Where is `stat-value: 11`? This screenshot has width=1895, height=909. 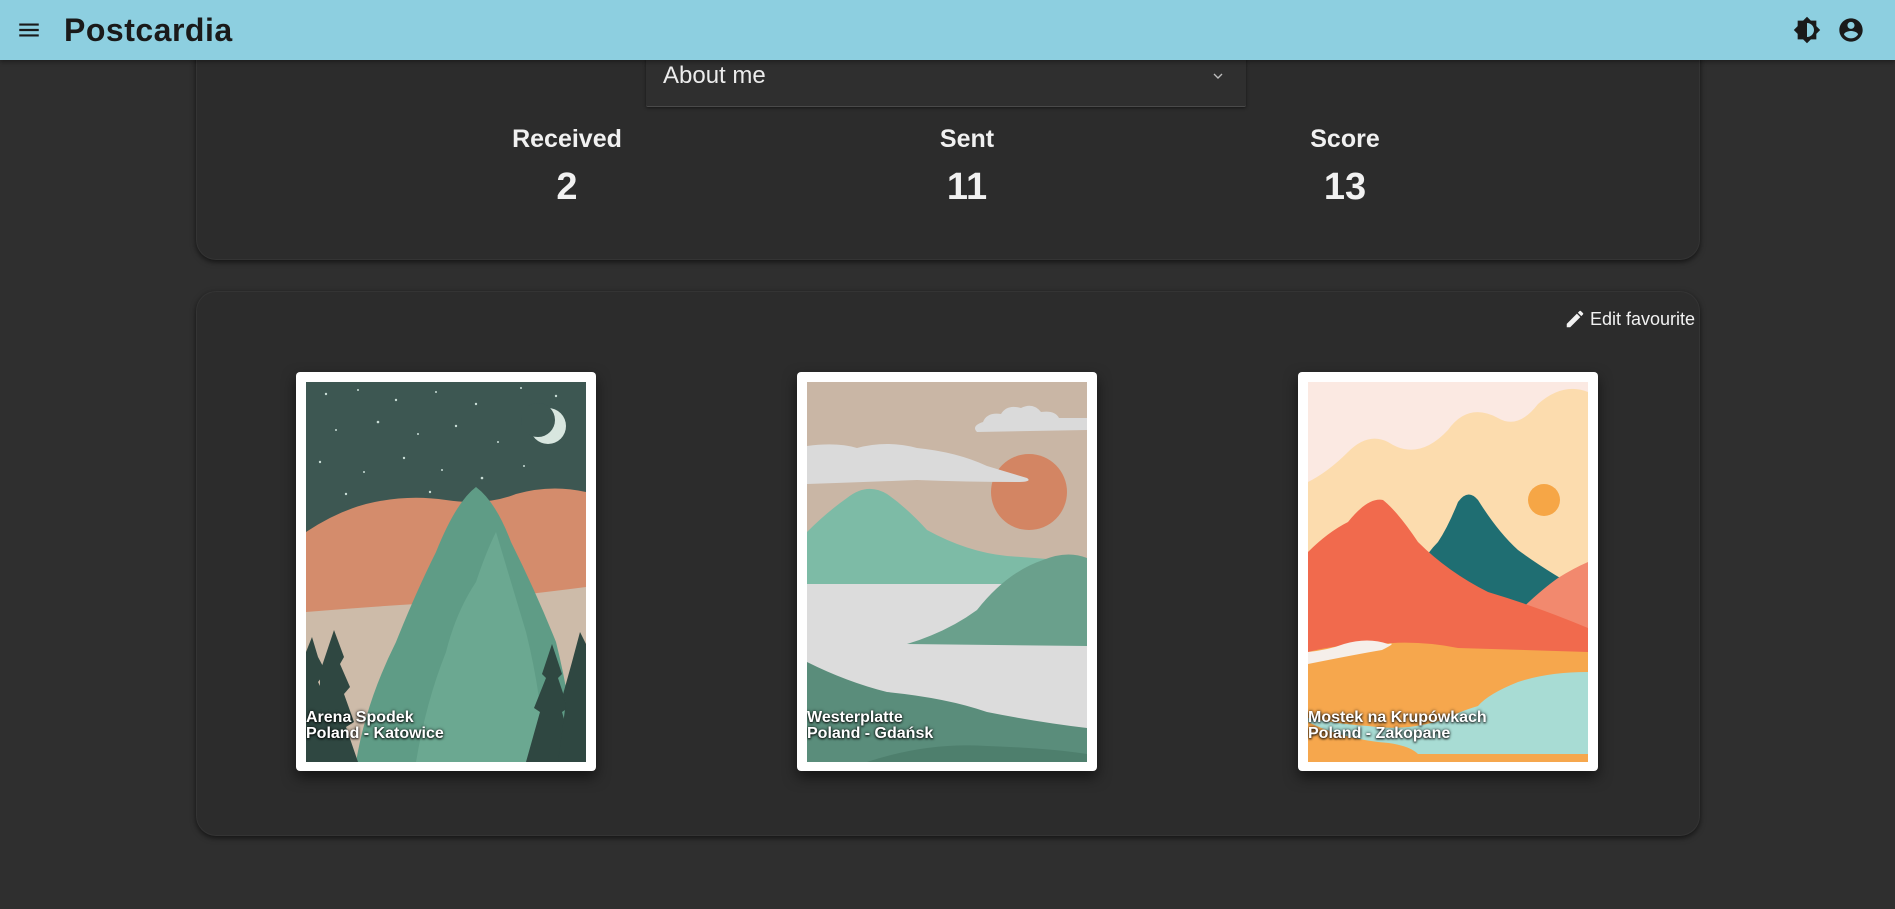 stat-value: 11 is located at coordinates (967, 187).